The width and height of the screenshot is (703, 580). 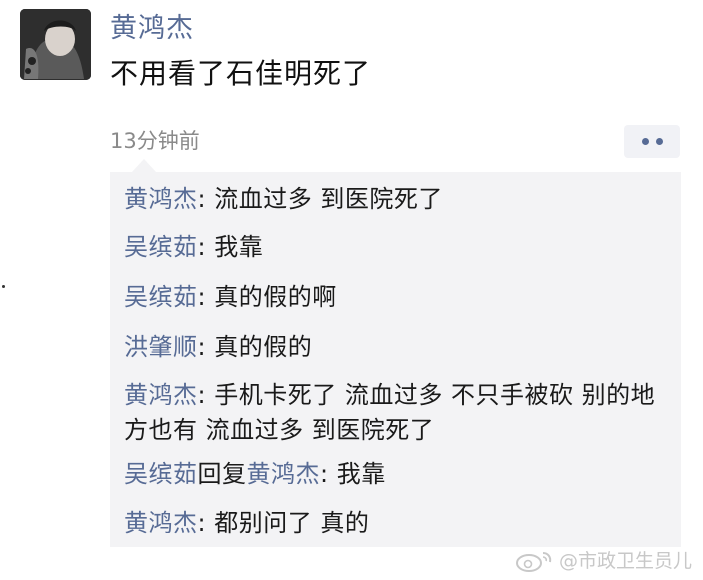 What do you see at coordinates (534, 562) in the screenshot?
I see `weibo-icon` at bounding box center [534, 562].